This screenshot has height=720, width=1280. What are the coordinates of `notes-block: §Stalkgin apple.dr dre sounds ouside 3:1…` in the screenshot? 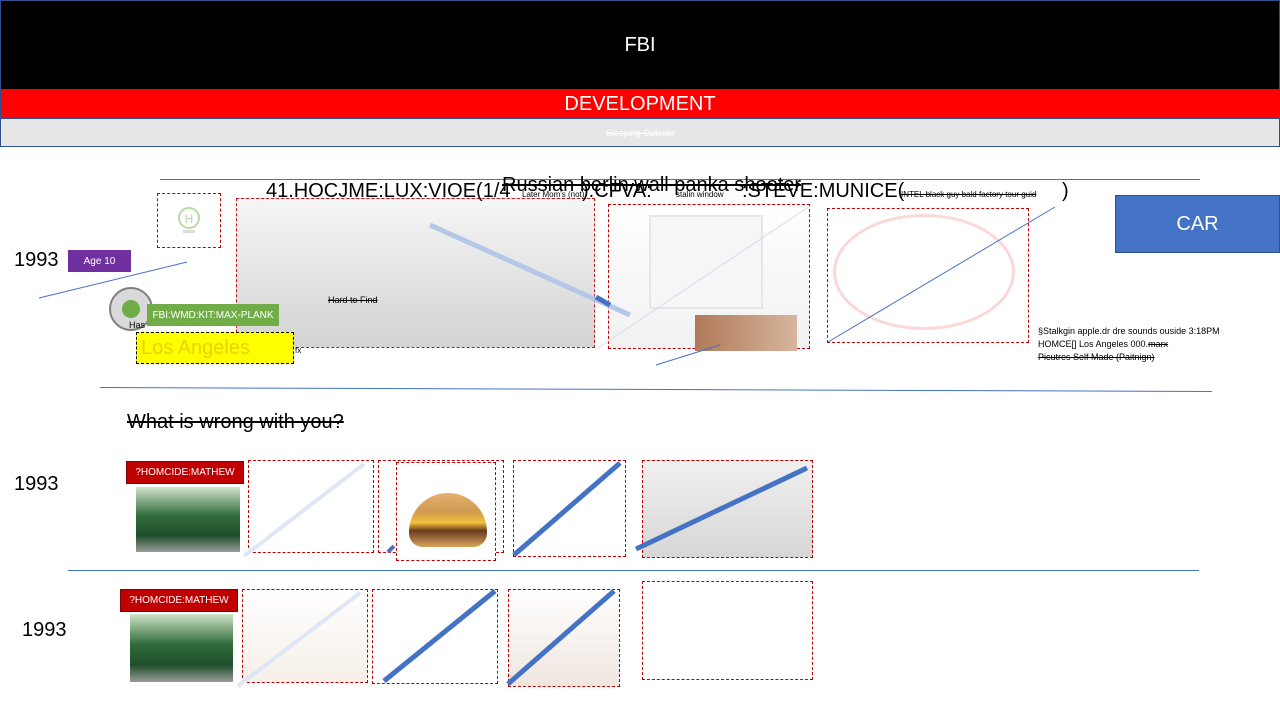 It's located at (1129, 344).